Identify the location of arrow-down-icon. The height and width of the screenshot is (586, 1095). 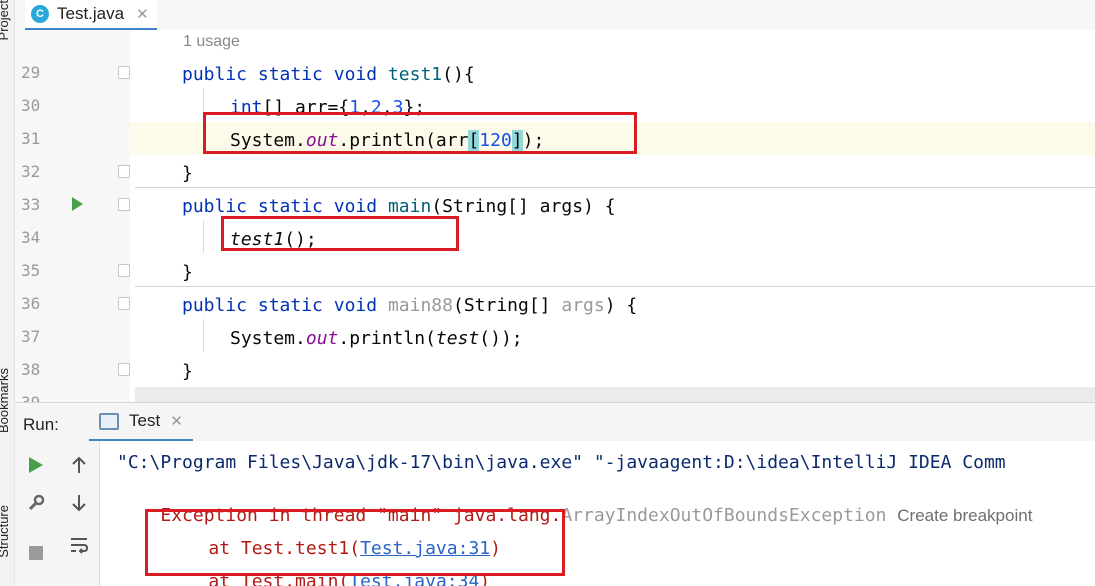
(79, 503).